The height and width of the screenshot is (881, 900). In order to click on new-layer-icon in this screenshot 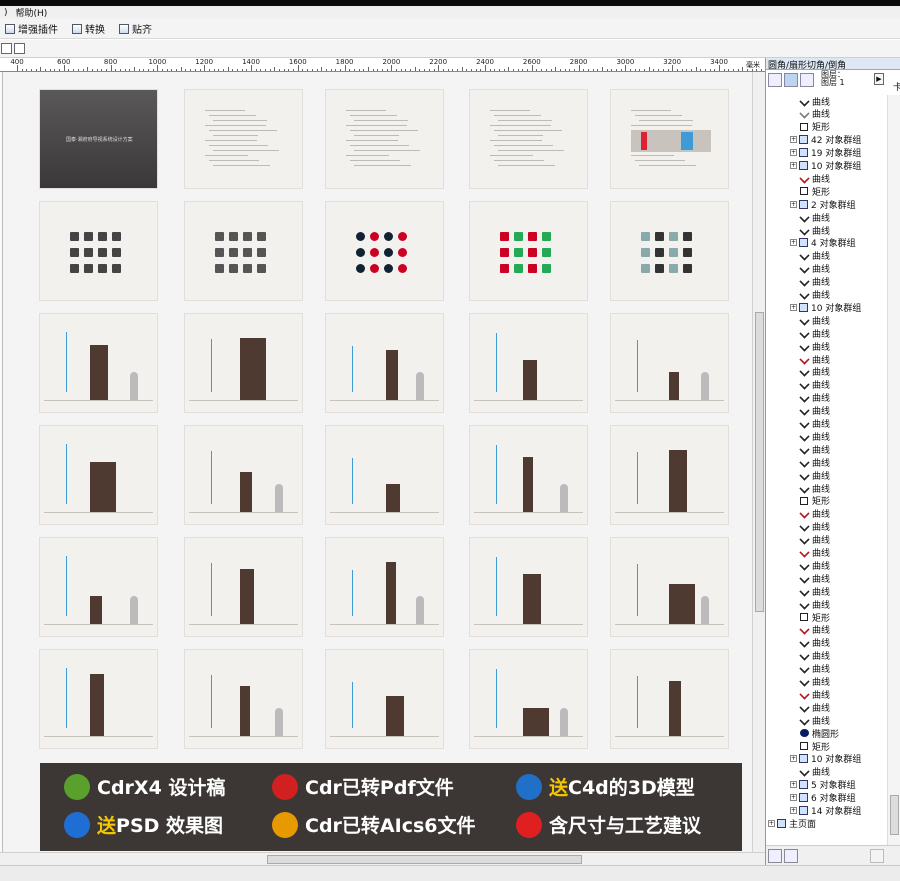, I will do `click(775, 856)`.